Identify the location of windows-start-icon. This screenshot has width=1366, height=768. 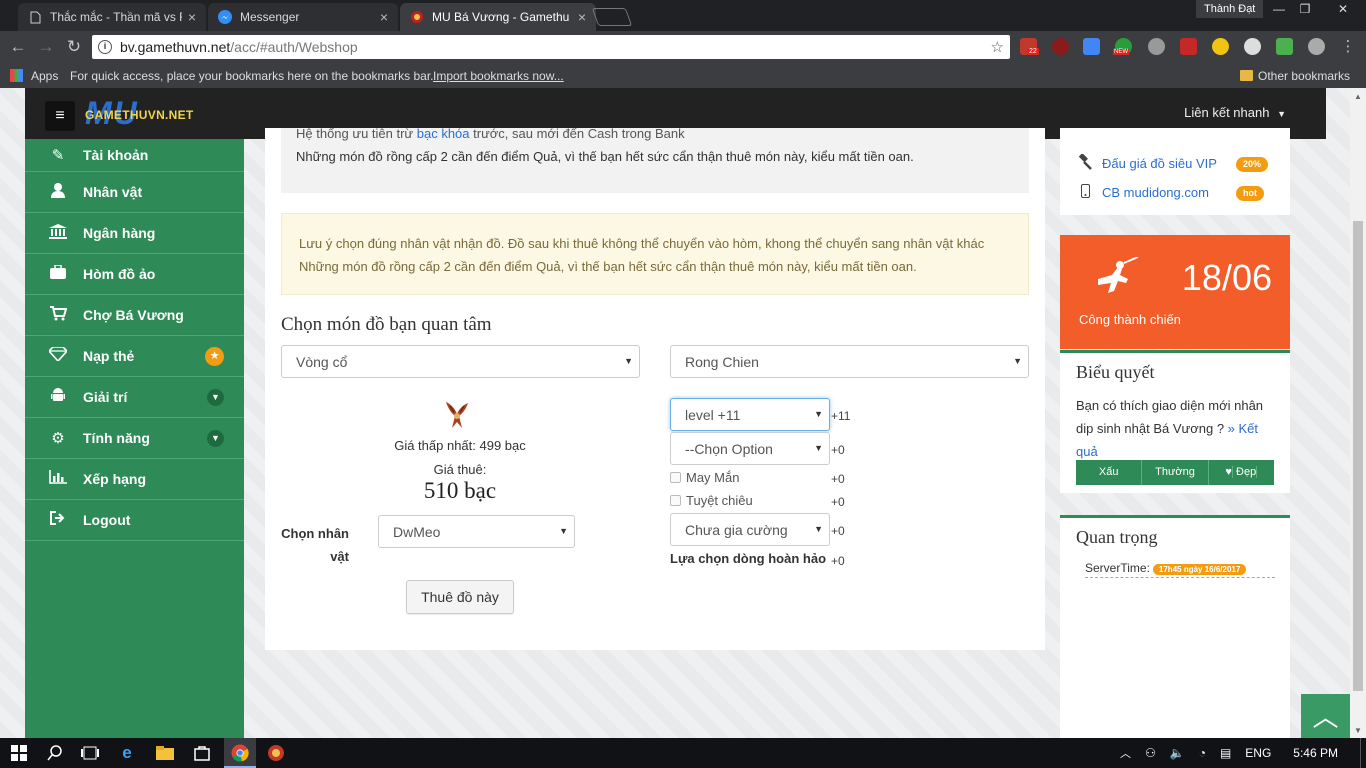
(19, 753).